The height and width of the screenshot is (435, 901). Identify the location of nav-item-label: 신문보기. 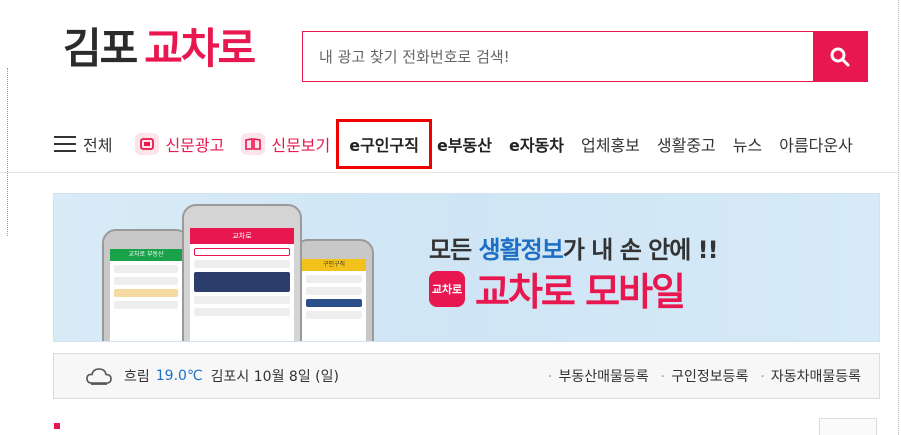
(301, 145).